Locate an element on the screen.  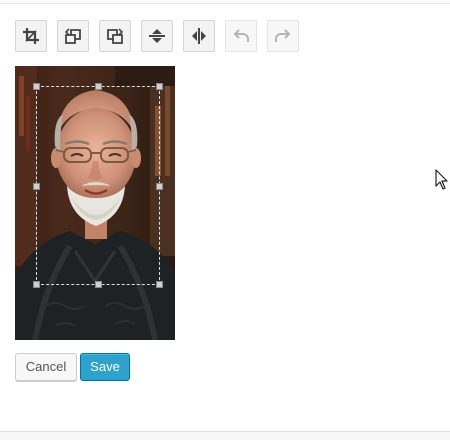
mouse-pointer-icon is located at coordinates (442, 180).